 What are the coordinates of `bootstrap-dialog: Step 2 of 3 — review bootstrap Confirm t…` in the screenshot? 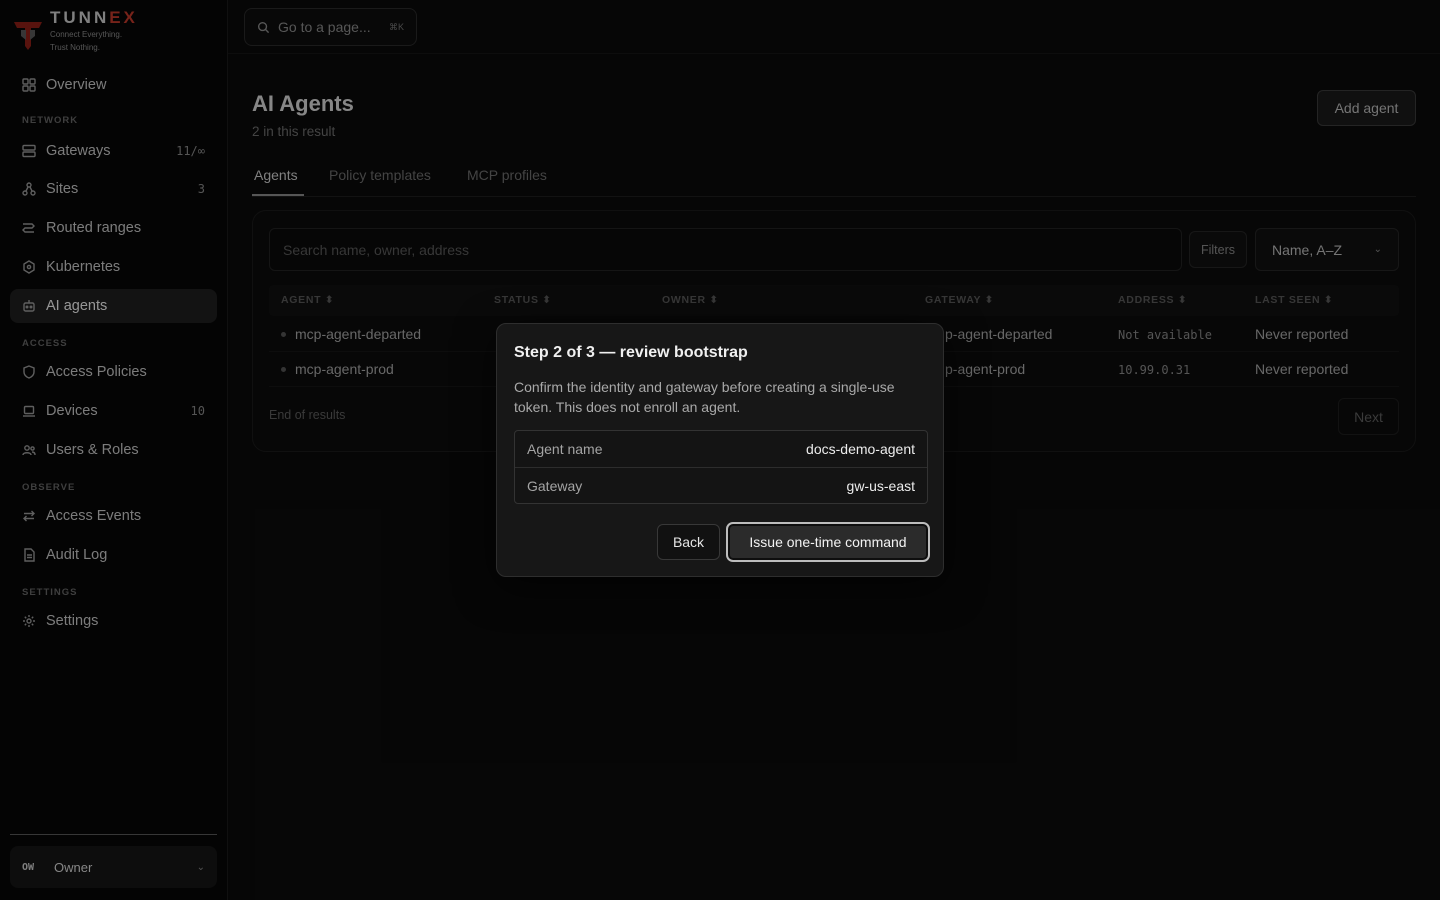 It's located at (720, 450).